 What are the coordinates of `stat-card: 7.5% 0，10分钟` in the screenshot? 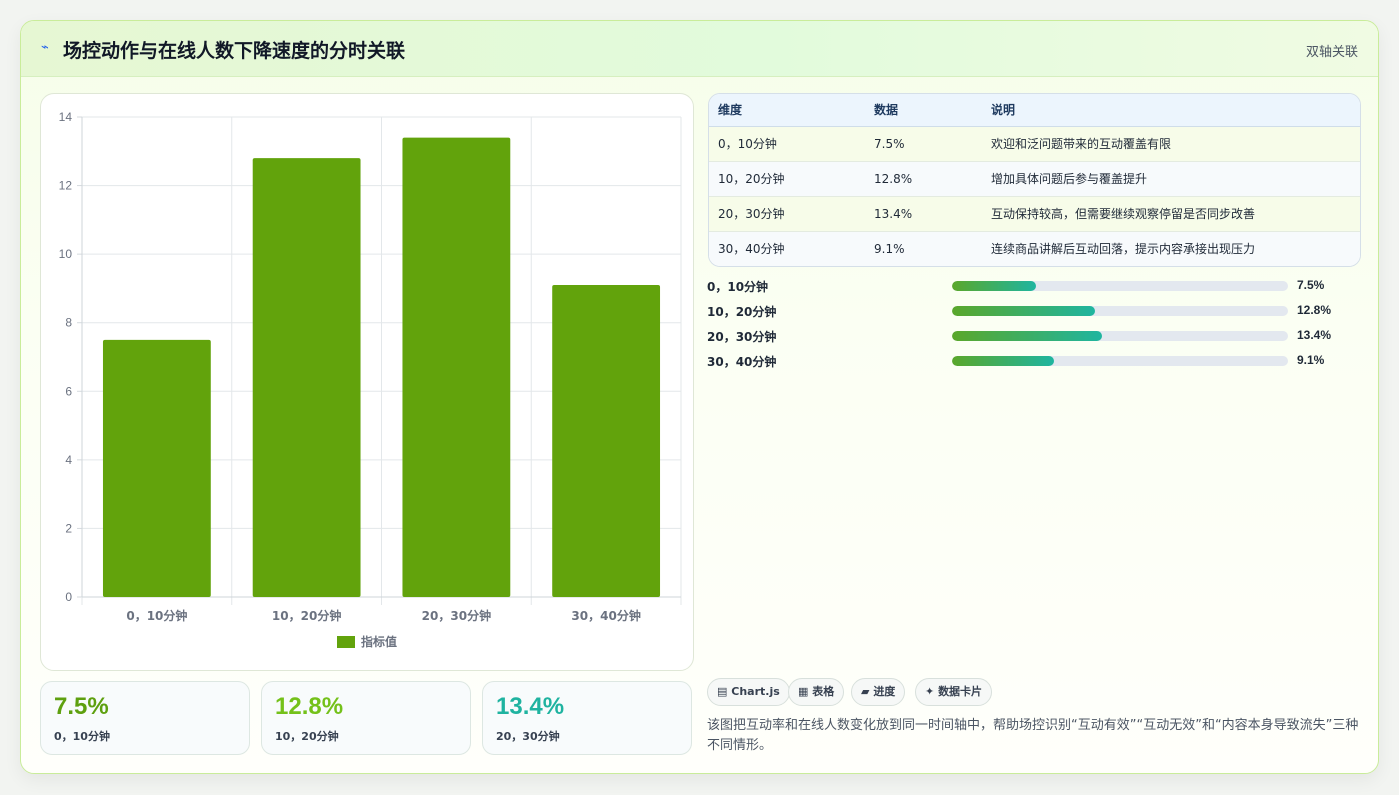 It's located at (145, 718).